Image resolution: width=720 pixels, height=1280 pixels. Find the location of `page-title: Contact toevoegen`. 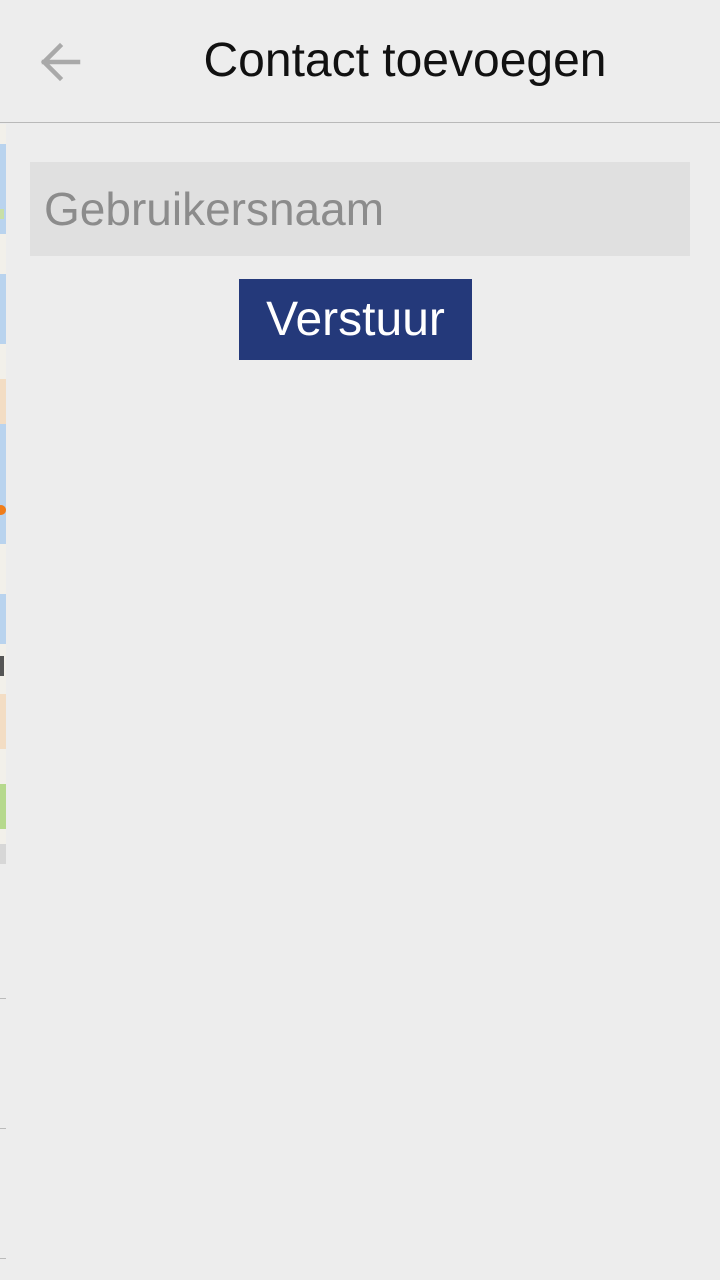

page-title: Contact toevoegen is located at coordinates (405, 60).